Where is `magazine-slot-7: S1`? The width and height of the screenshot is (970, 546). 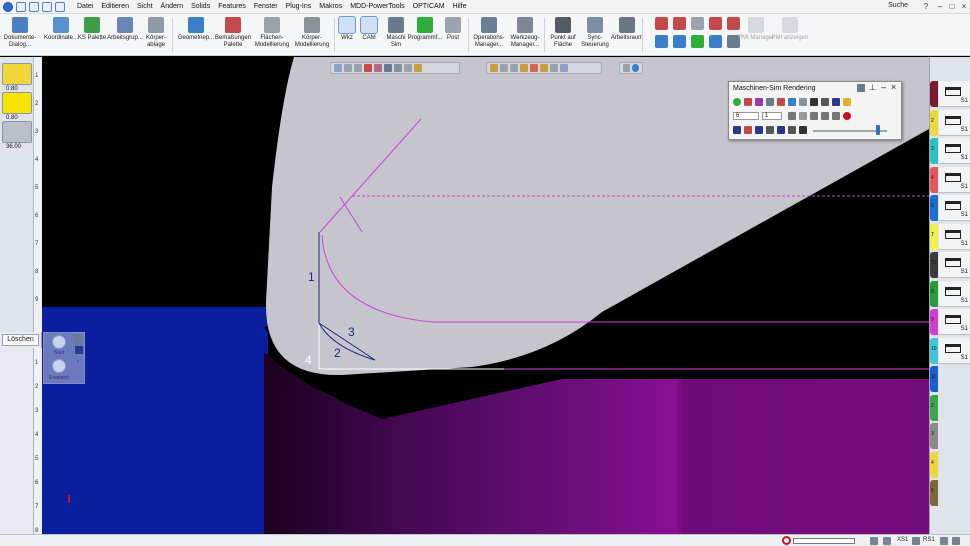 magazine-slot-7: S1 is located at coordinates (954, 293).